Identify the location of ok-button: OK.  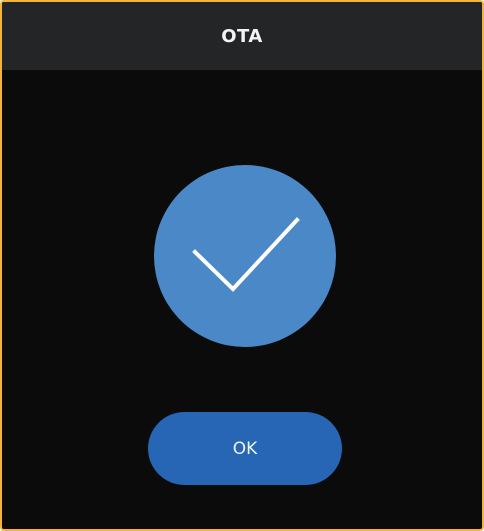
(245, 448).